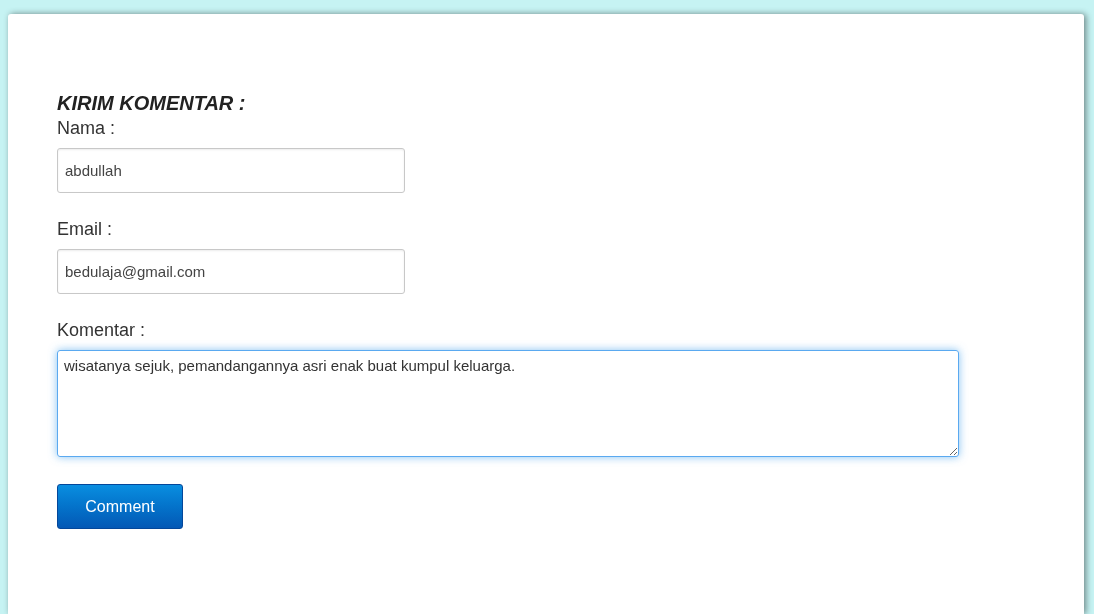  Describe the element at coordinates (87, 128) in the screenshot. I see `field-label: Nama :` at that location.